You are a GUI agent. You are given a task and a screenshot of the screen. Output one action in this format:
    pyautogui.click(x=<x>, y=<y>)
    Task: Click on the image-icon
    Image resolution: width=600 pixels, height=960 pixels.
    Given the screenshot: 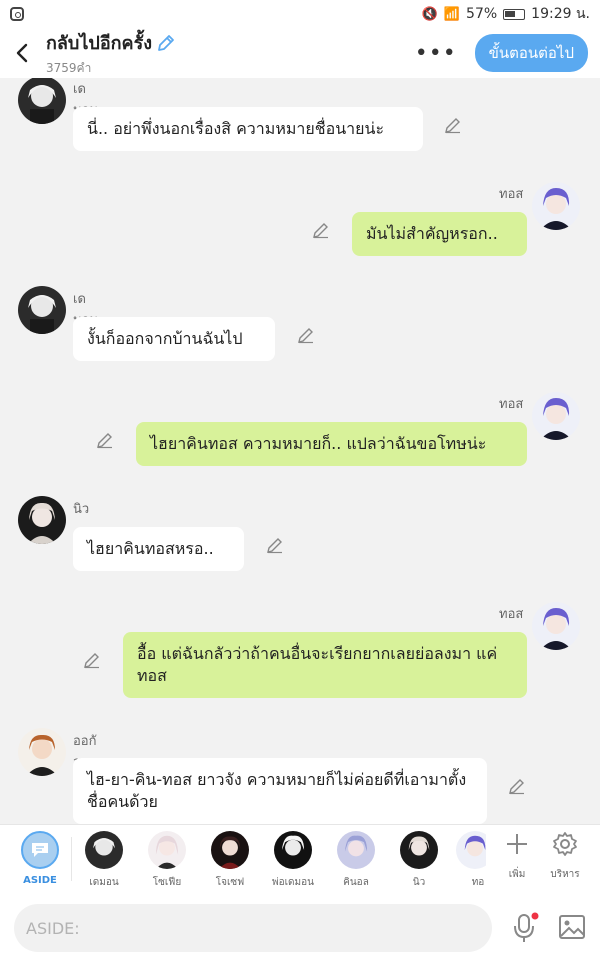 What is the action you would take?
    pyautogui.click(x=572, y=927)
    